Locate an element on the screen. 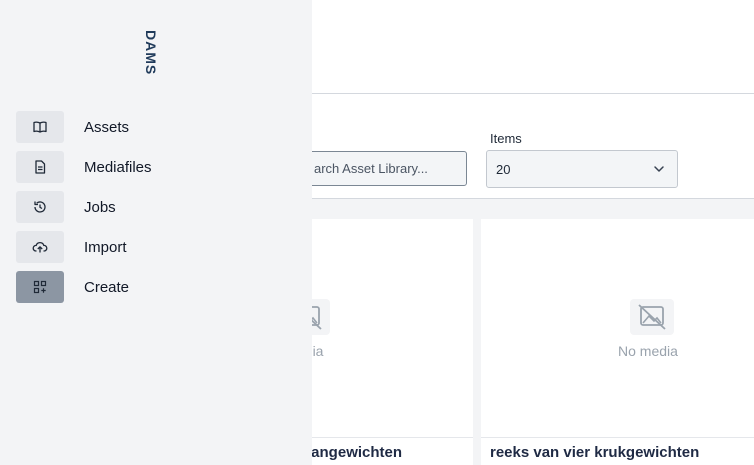 The width and height of the screenshot is (754, 465). sidebar-item-create: Create is located at coordinates (156, 287).